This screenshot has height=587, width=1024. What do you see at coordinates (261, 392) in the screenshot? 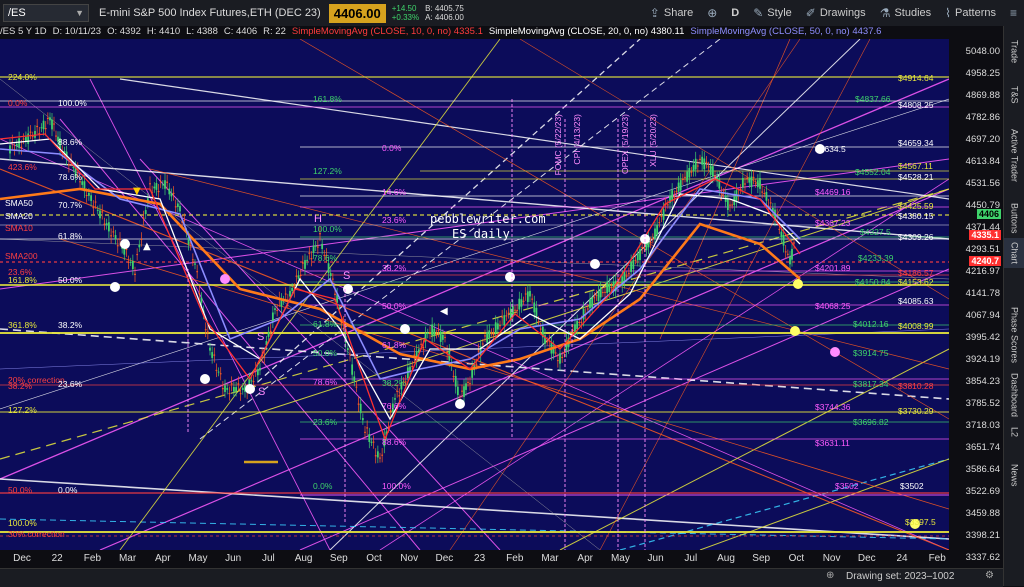
I see `wave-label: S` at bounding box center [261, 392].